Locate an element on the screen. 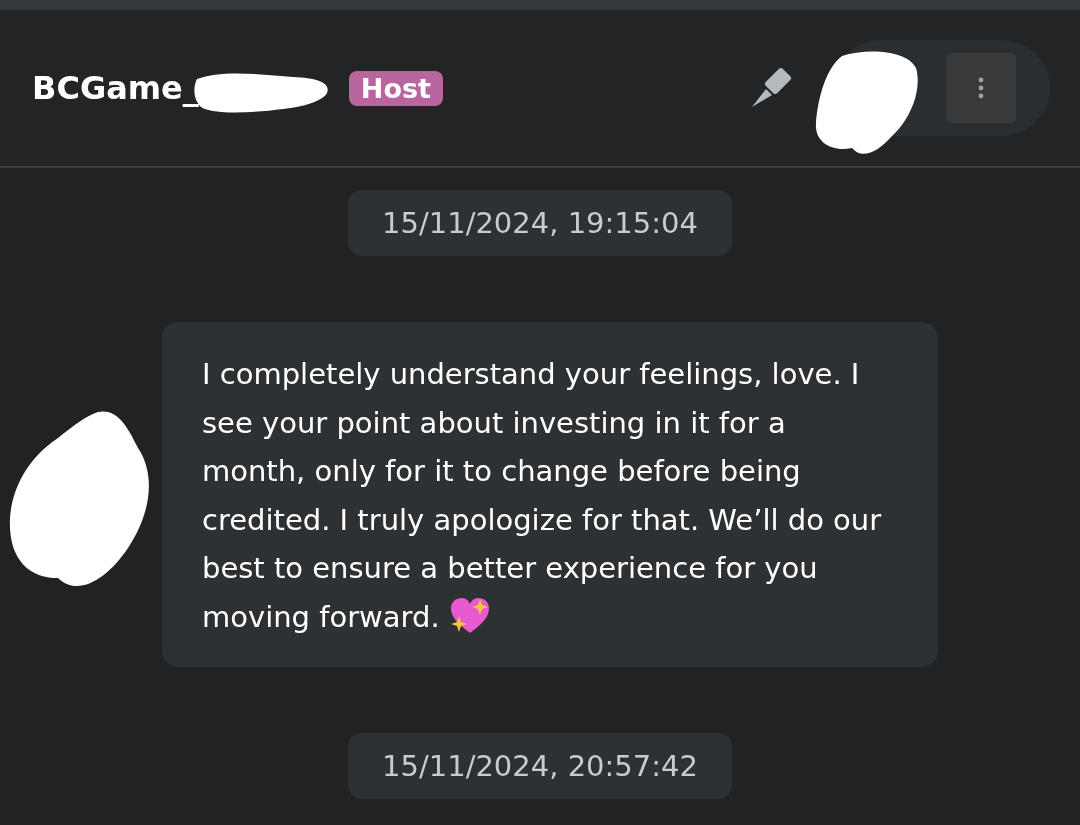  timestamp: 15/11/2024, 20:57:42 is located at coordinates (540, 766).